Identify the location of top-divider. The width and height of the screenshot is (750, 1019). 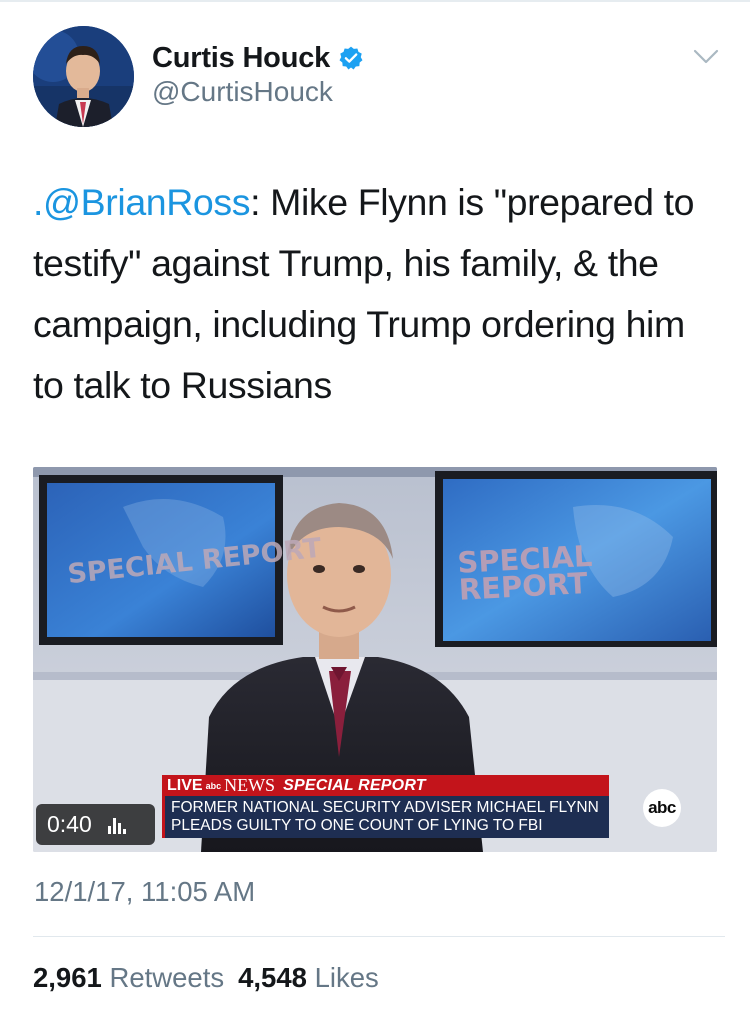
(375, 1).